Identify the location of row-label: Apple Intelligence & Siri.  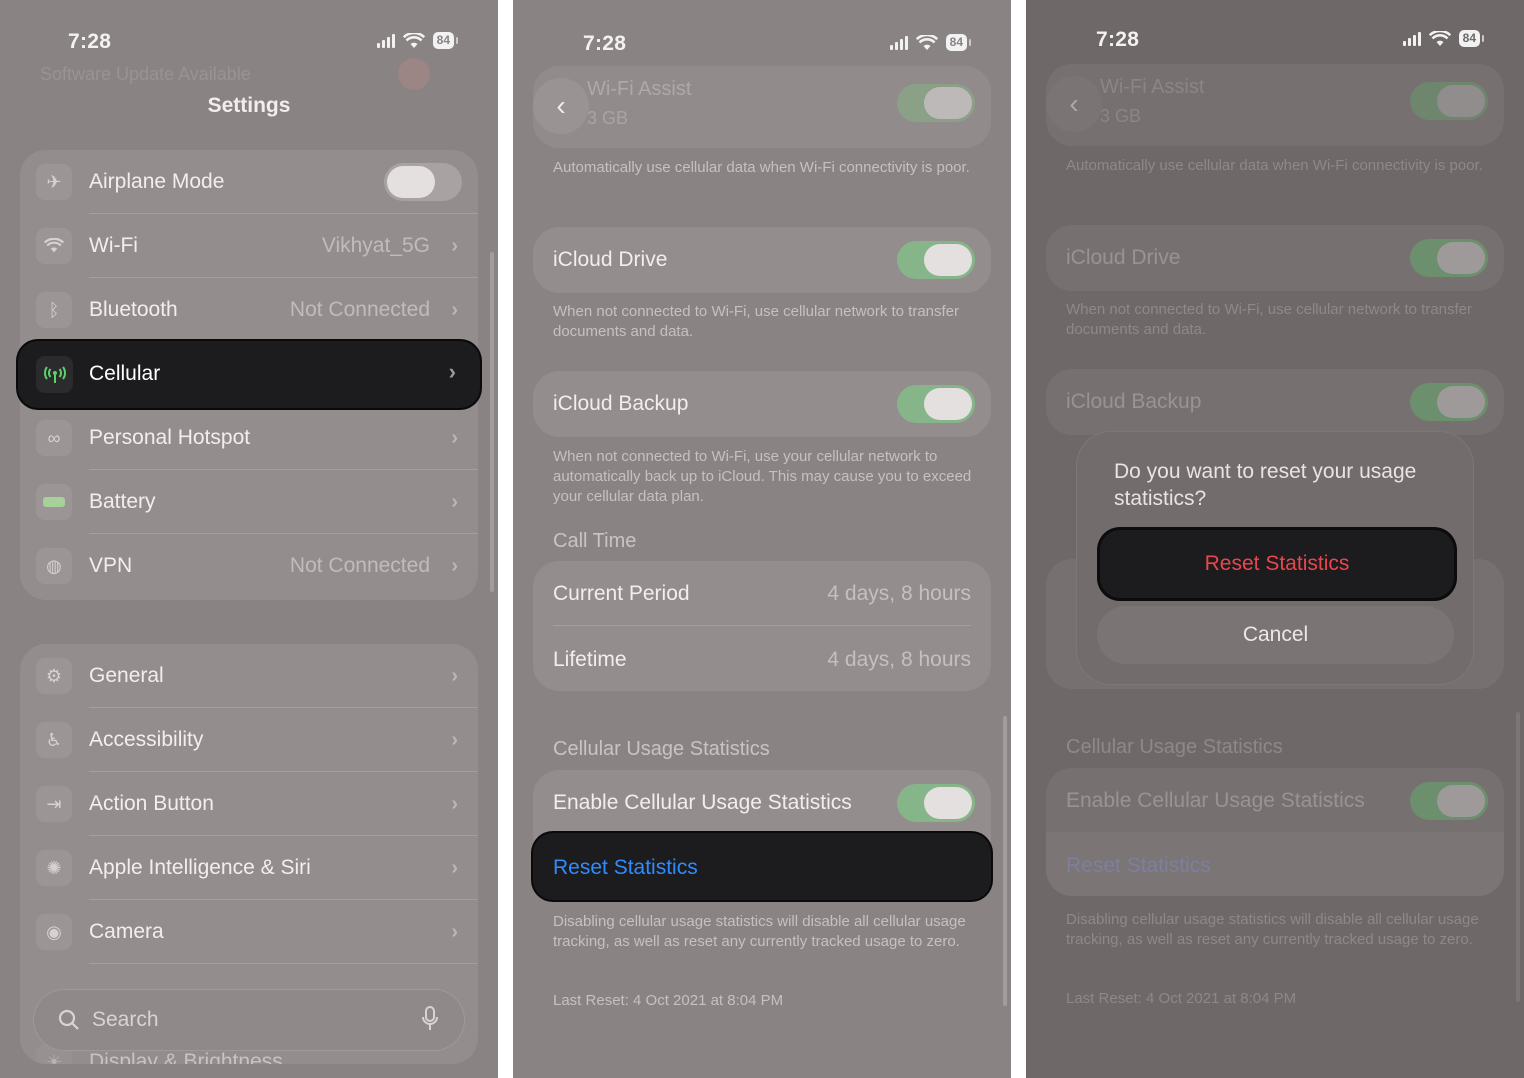
(200, 867).